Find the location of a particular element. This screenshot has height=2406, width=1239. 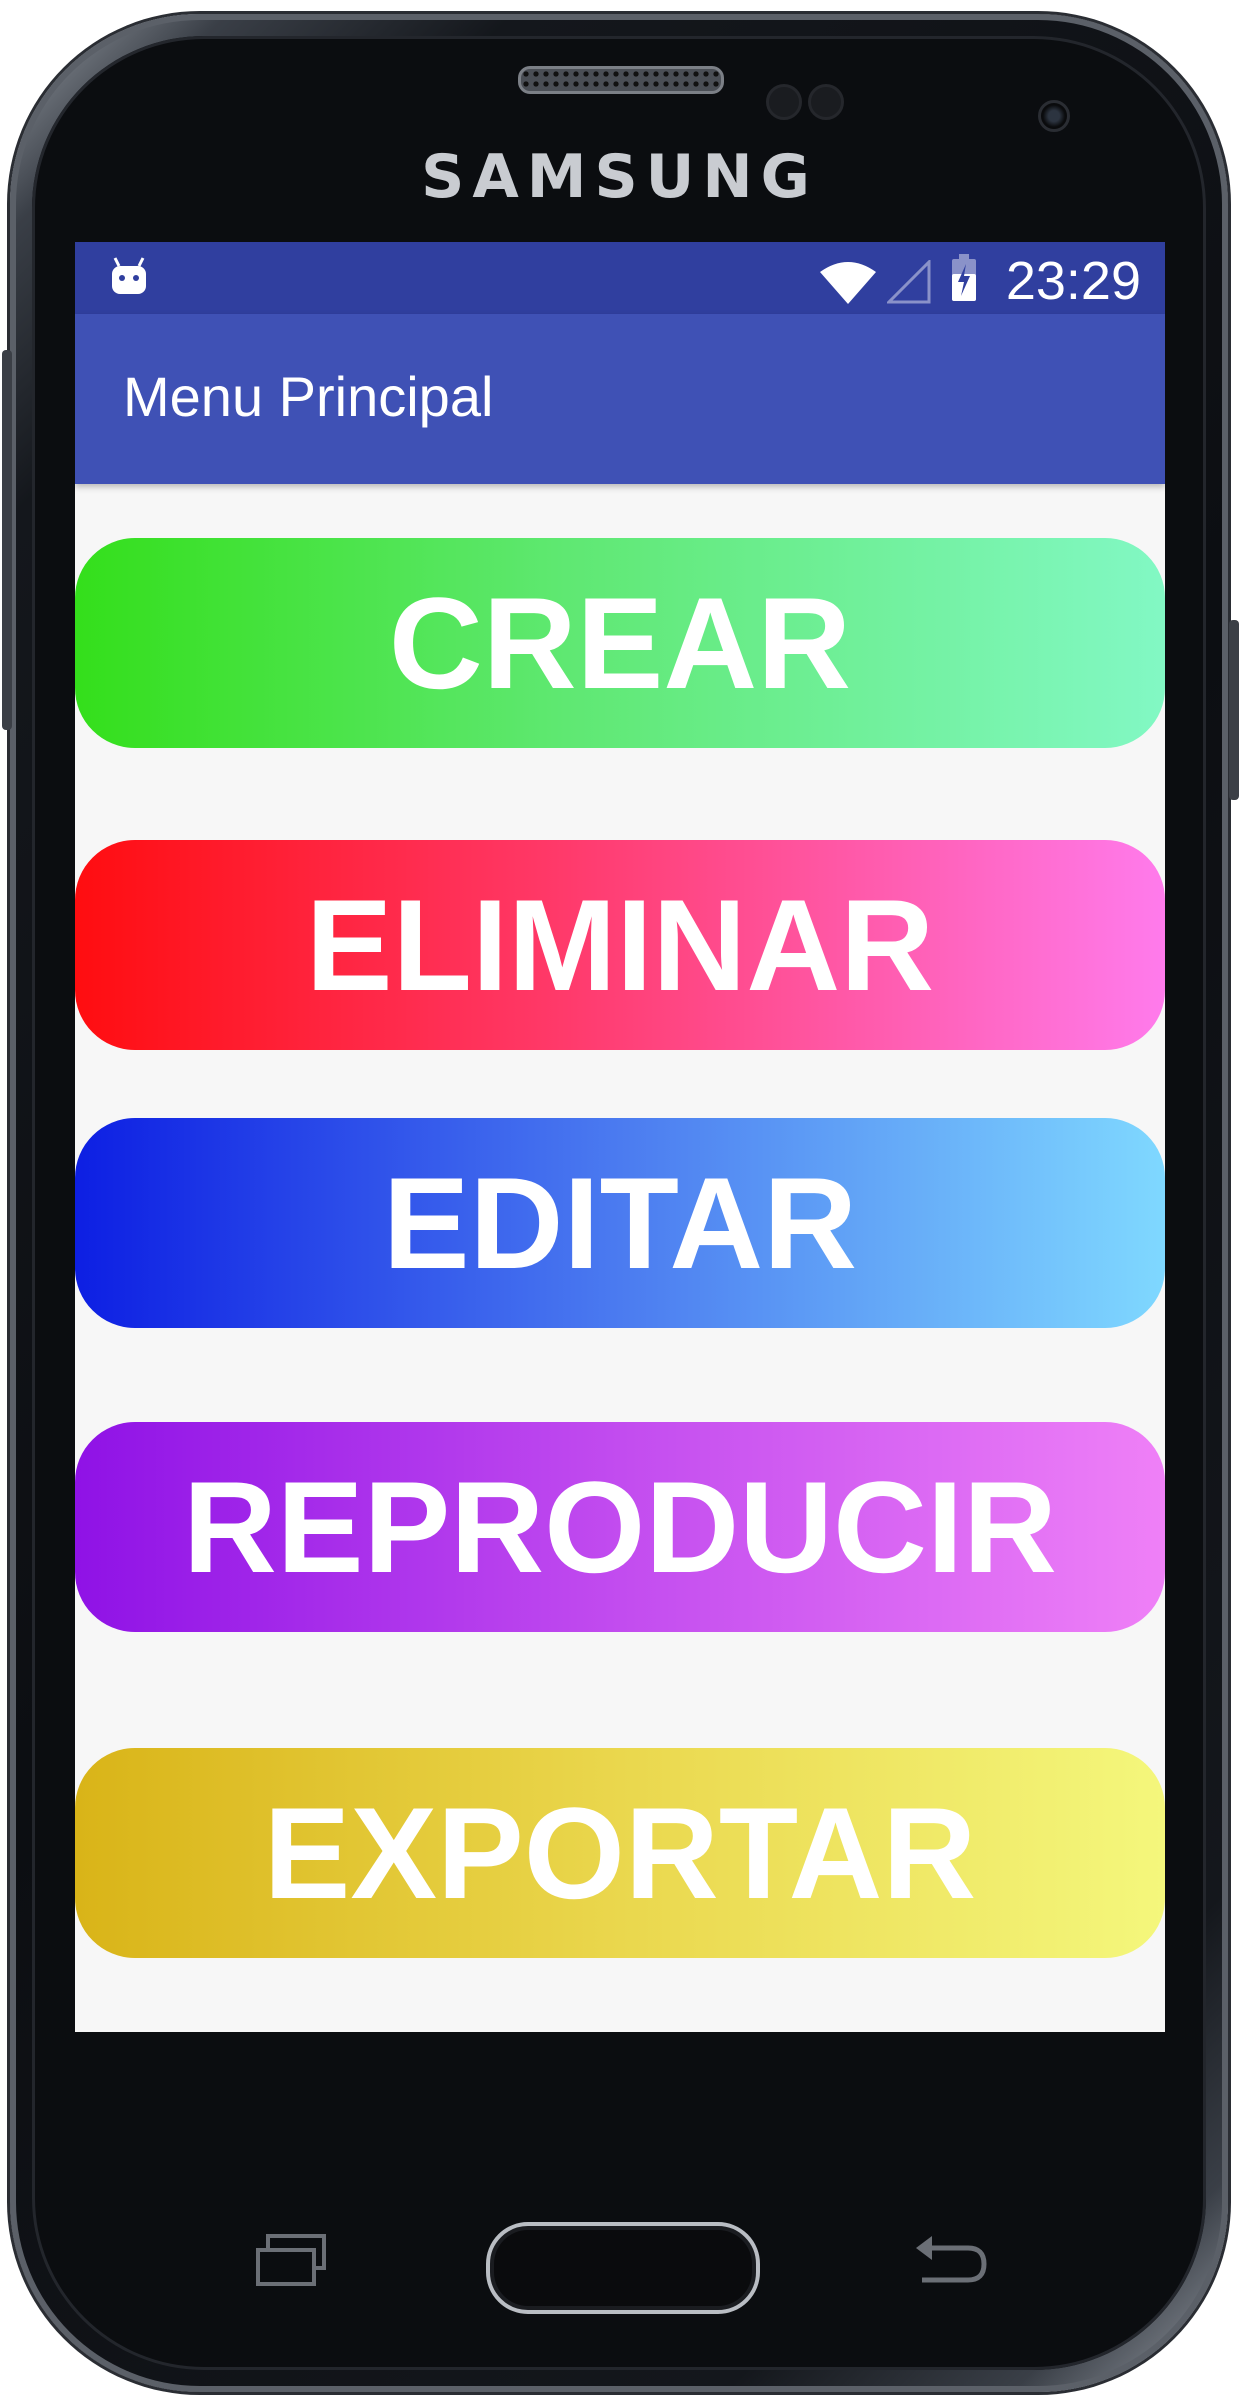

earpiece-speaker is located at coordinates (621, 80).